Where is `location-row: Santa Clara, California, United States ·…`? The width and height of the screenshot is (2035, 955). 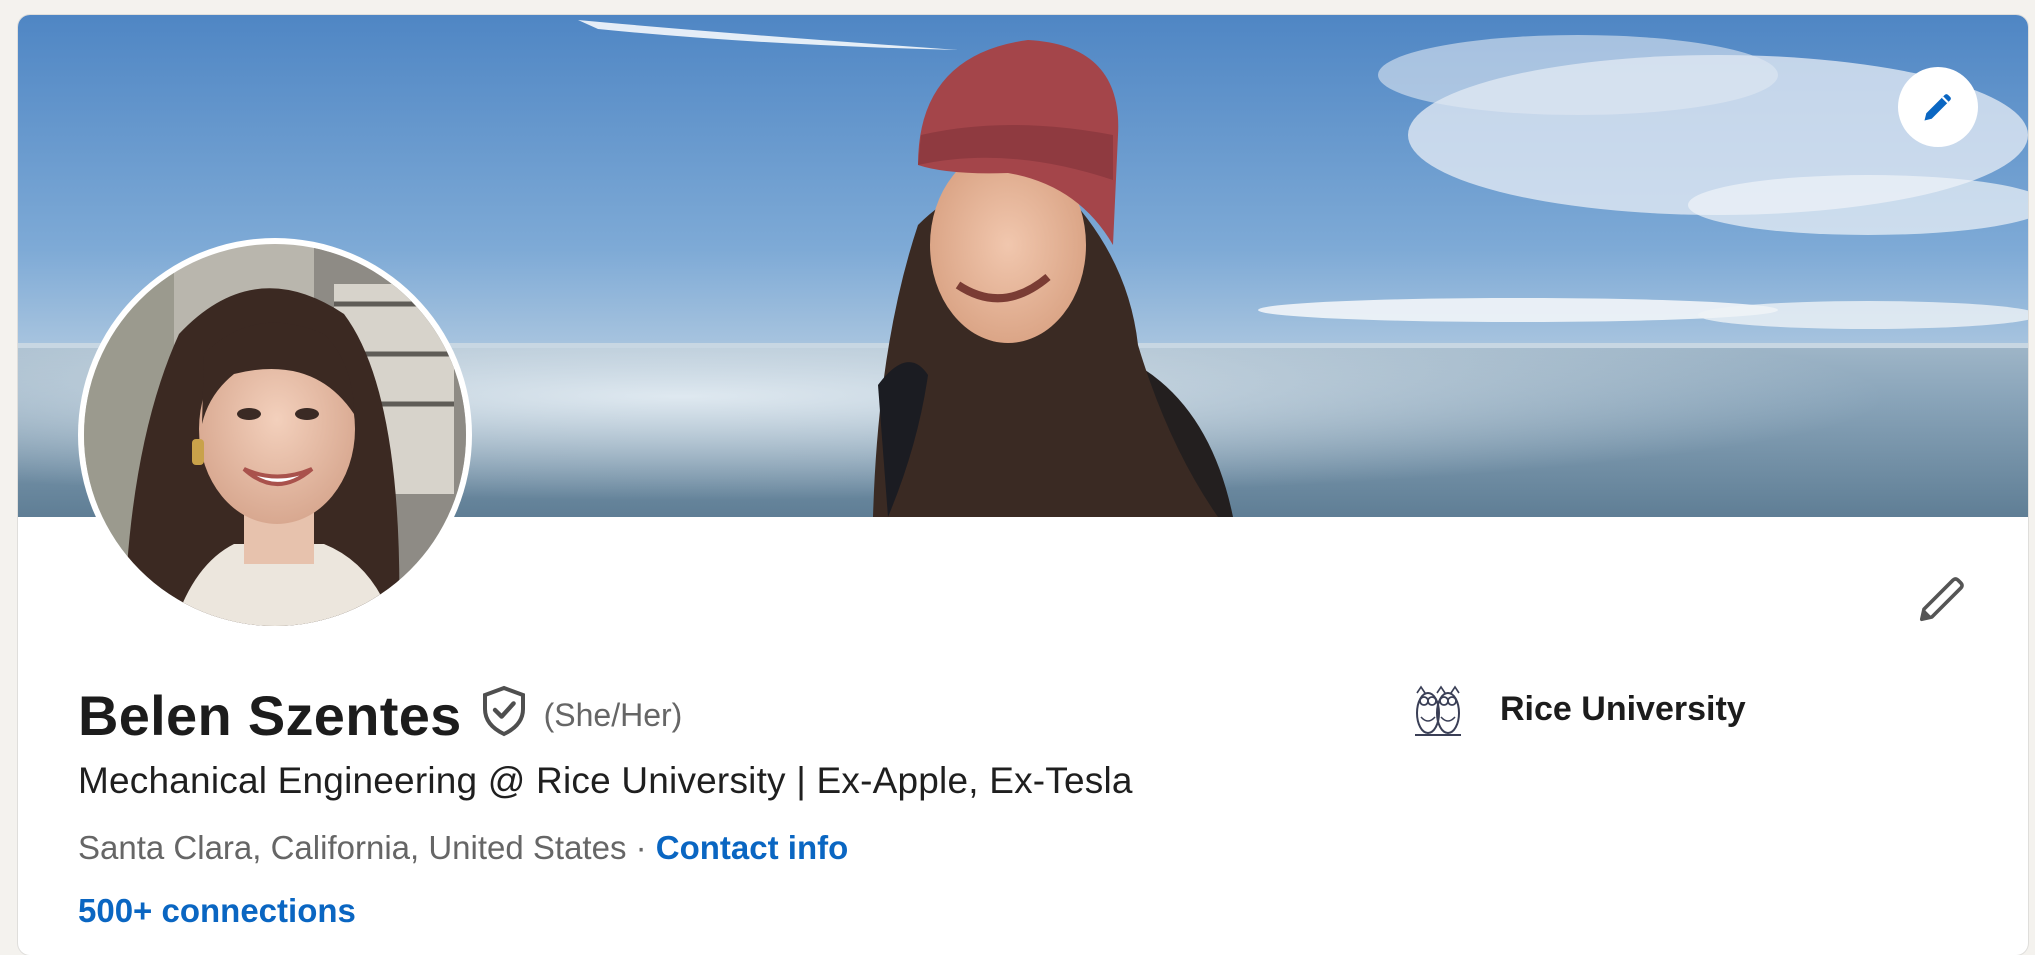 location-row: Santa Clara, California, United States ·… is located at coordinates (463, 848).